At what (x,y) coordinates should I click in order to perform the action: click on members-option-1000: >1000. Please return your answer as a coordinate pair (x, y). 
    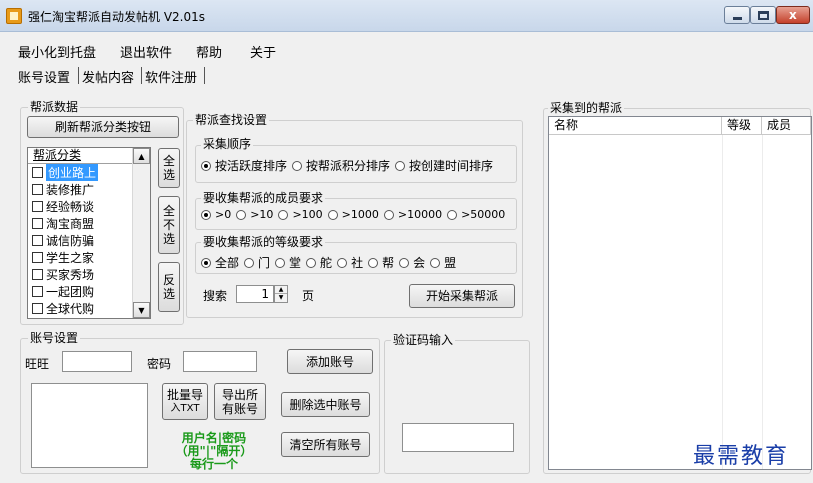
    Looking at the image, I should click on (353, 214).